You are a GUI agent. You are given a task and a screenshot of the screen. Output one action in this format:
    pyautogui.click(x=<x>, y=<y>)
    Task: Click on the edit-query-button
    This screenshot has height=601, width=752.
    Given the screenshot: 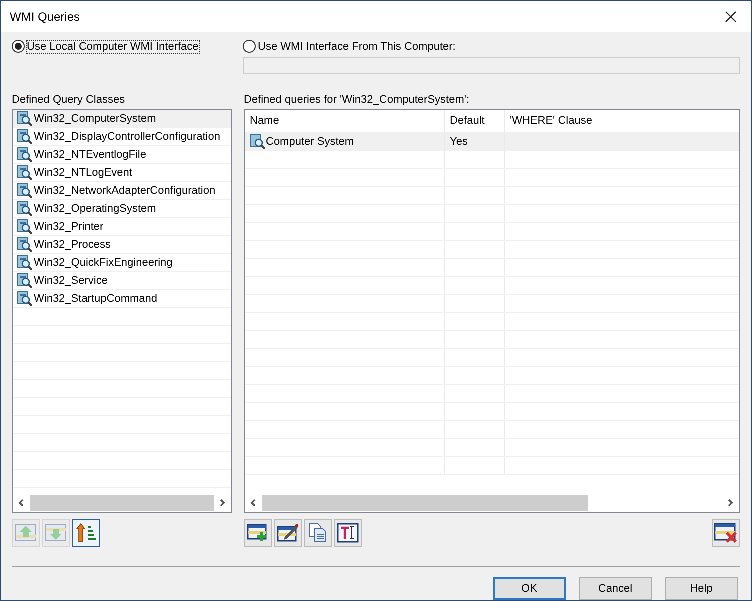 What is the action you would take?
    pyautogui.click(x=288, y=533)
    